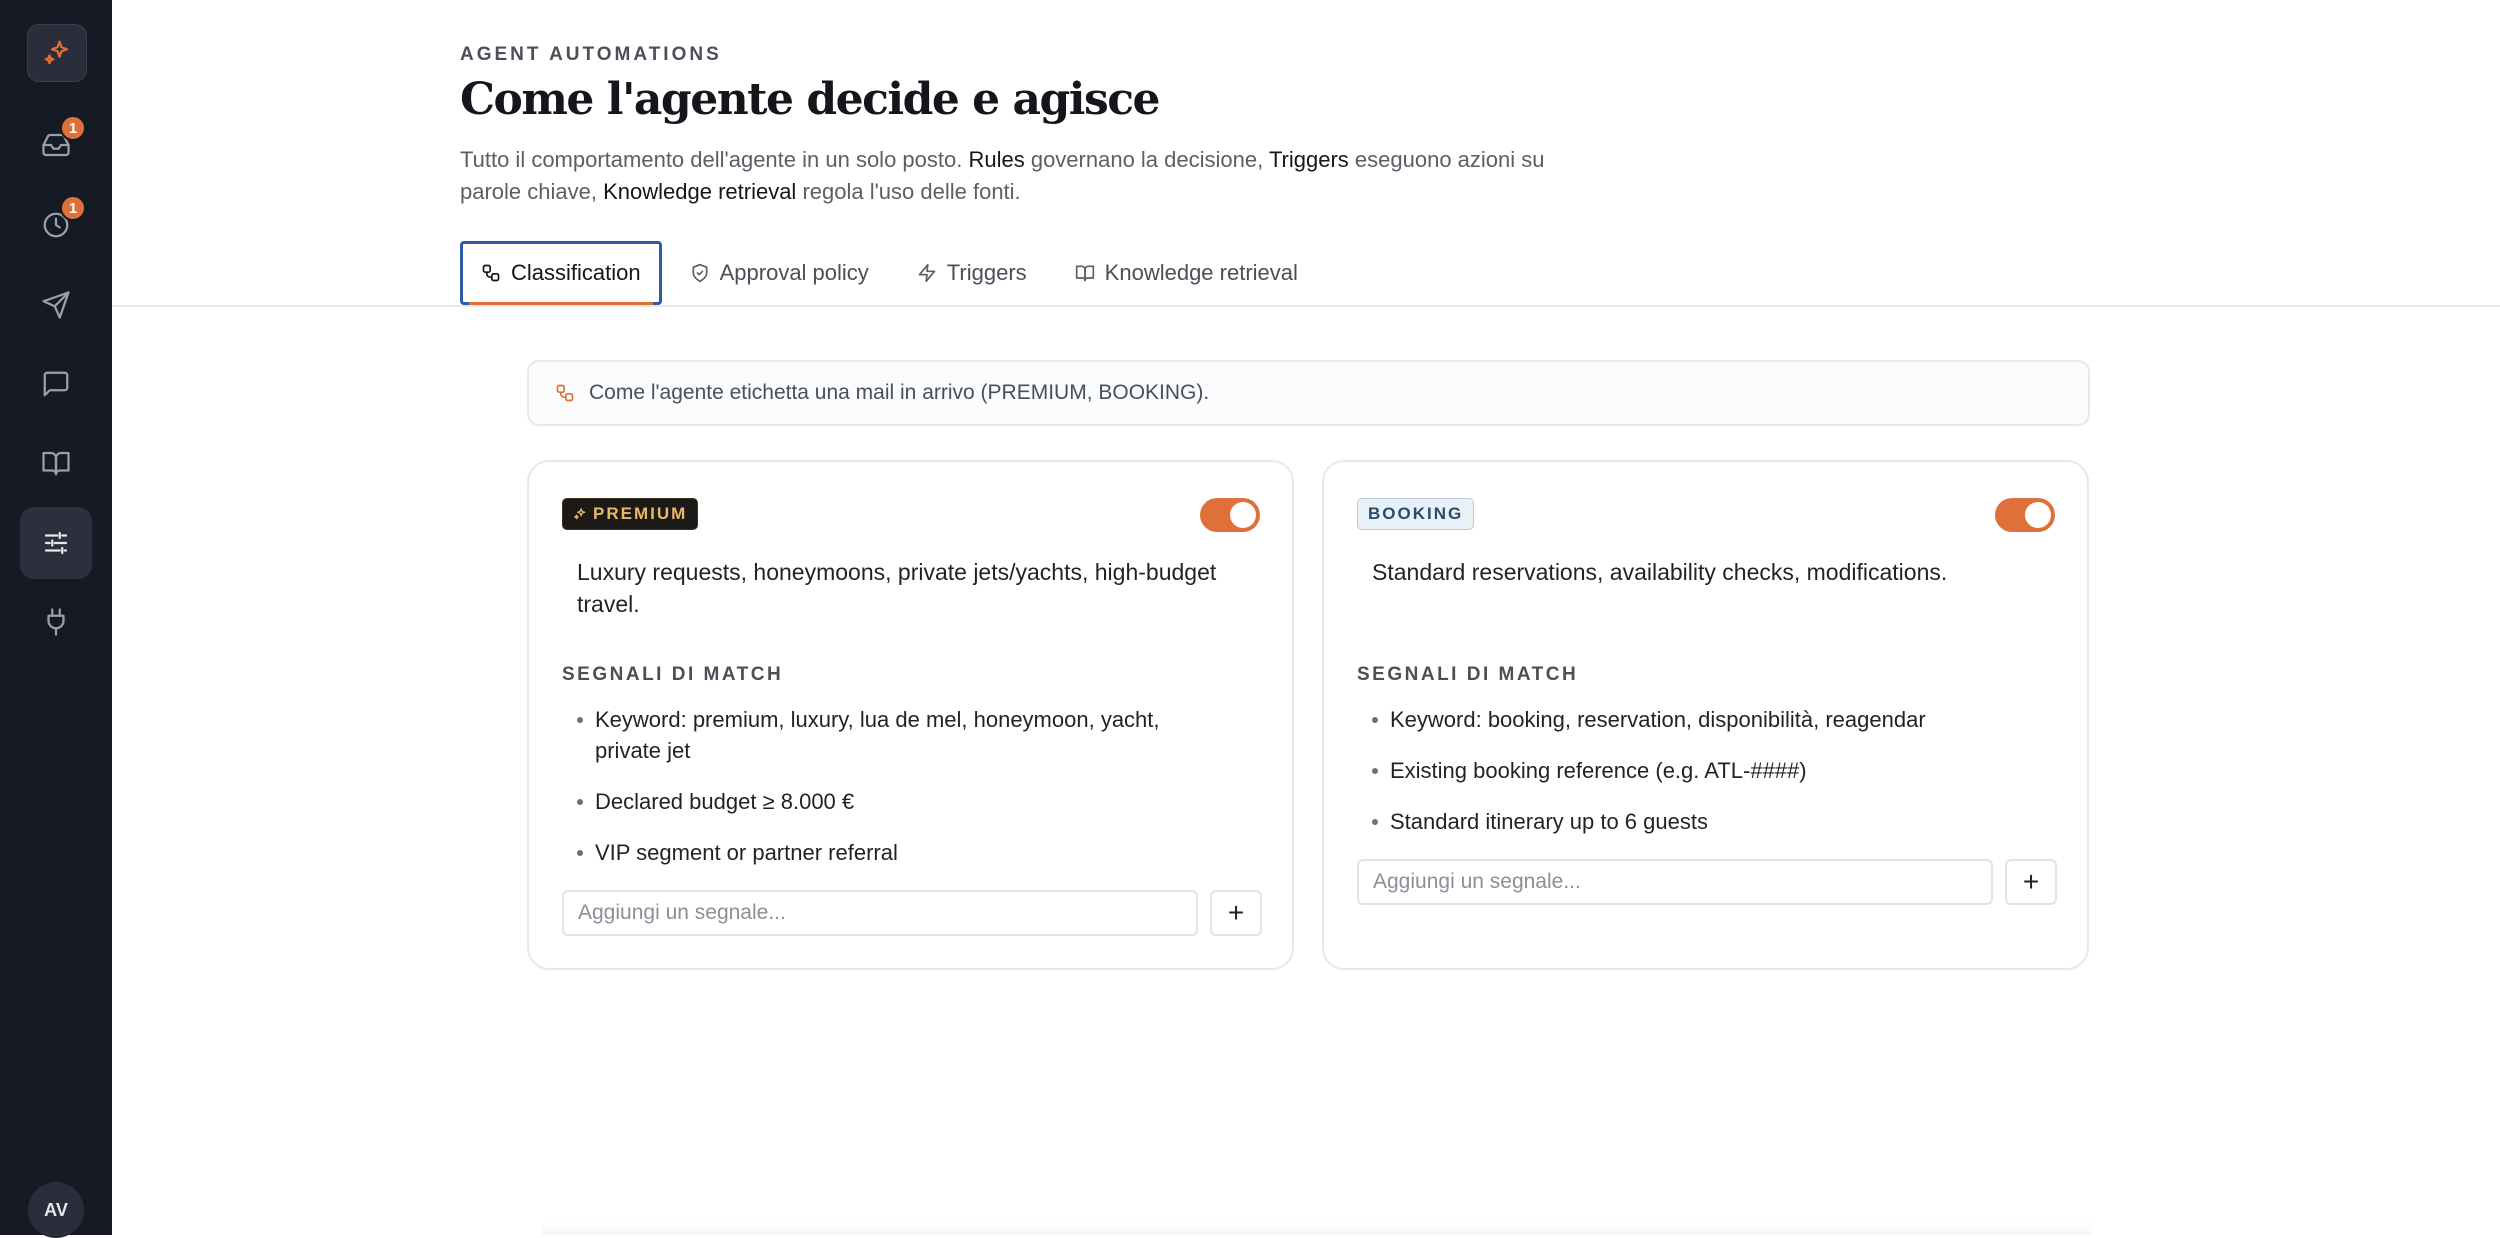 Image resolution: width=2500 pixels, height=1238 pixels. I want to click on tab-label: Triggers, so click(986, 272).